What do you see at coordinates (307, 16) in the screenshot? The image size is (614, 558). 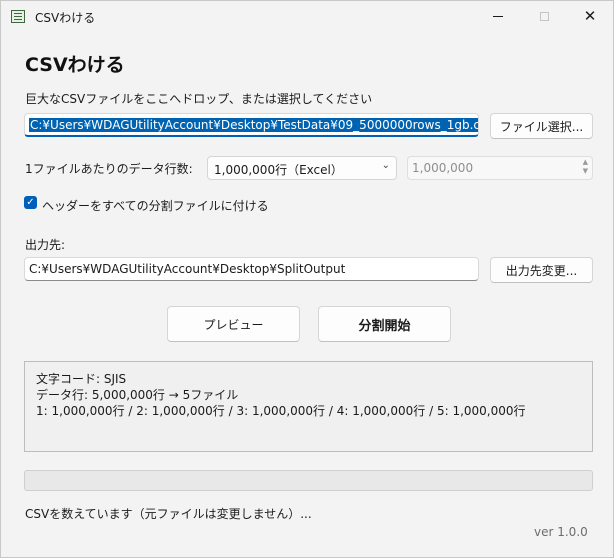 I see `title-bar: CSVわける ✕` at bounding box center [307, 16].